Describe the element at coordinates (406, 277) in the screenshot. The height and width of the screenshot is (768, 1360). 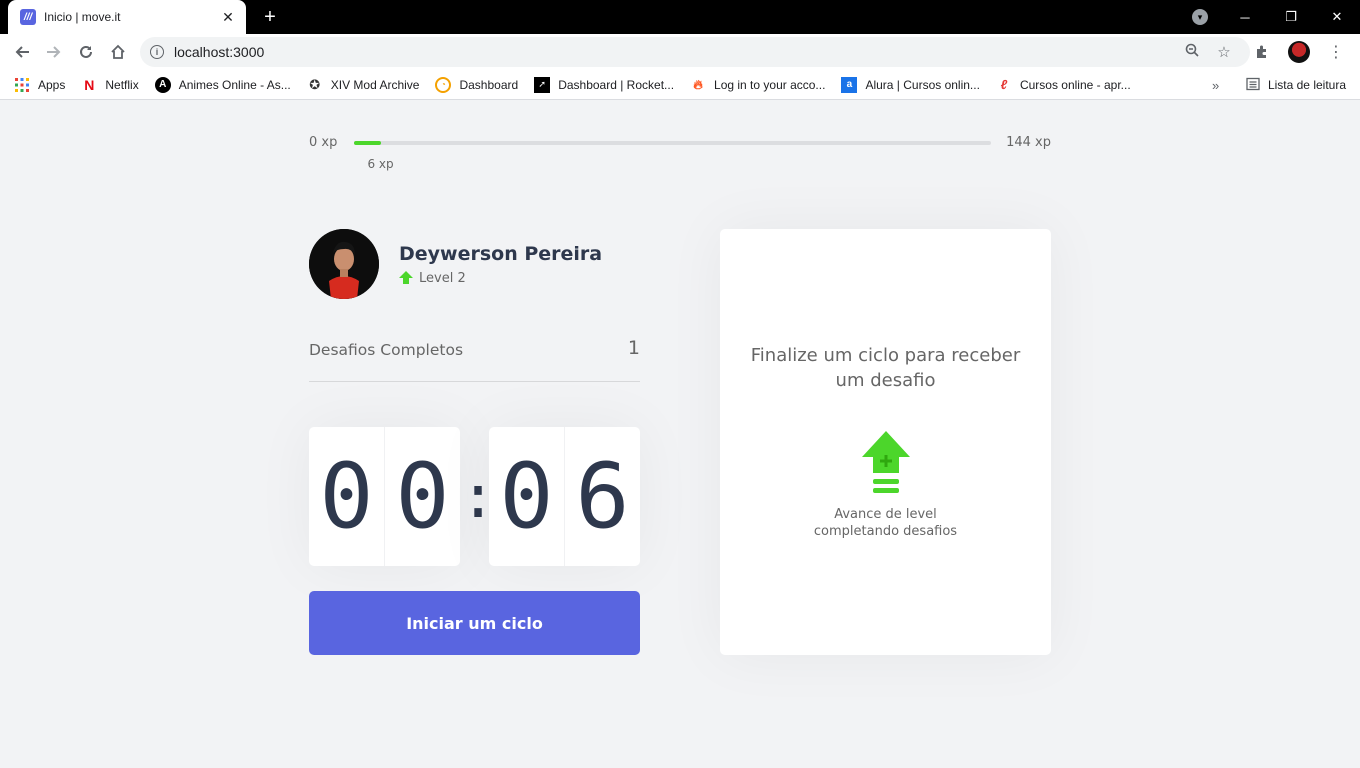
I see `level-up-arrow-icon` at that location.